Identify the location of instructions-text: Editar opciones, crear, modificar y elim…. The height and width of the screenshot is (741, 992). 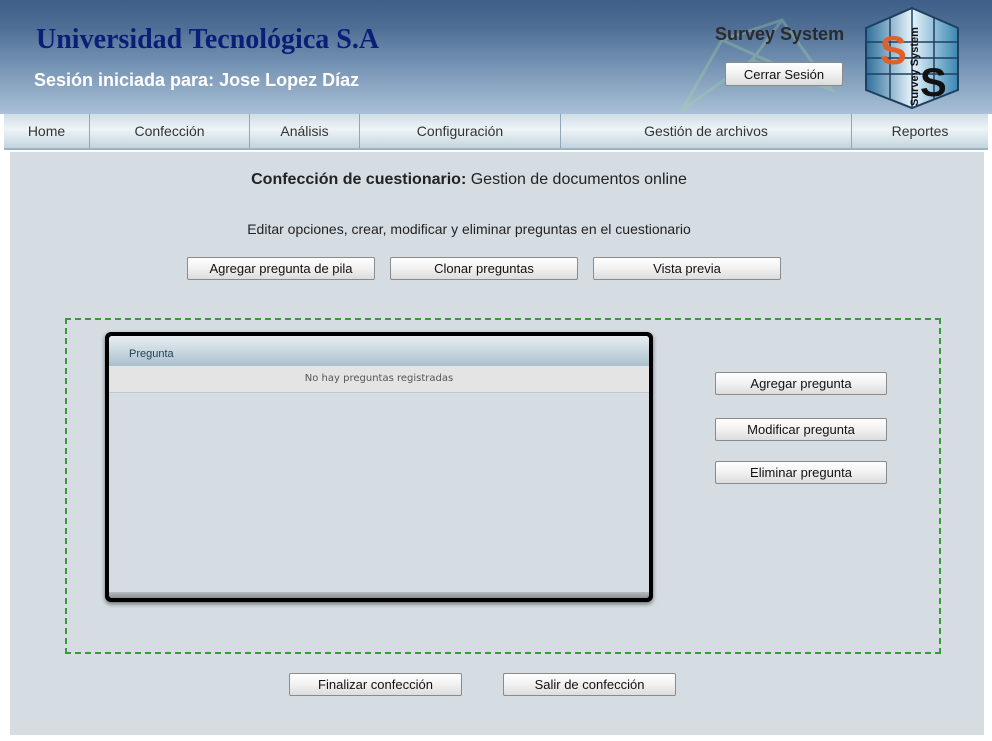
(469, 229).